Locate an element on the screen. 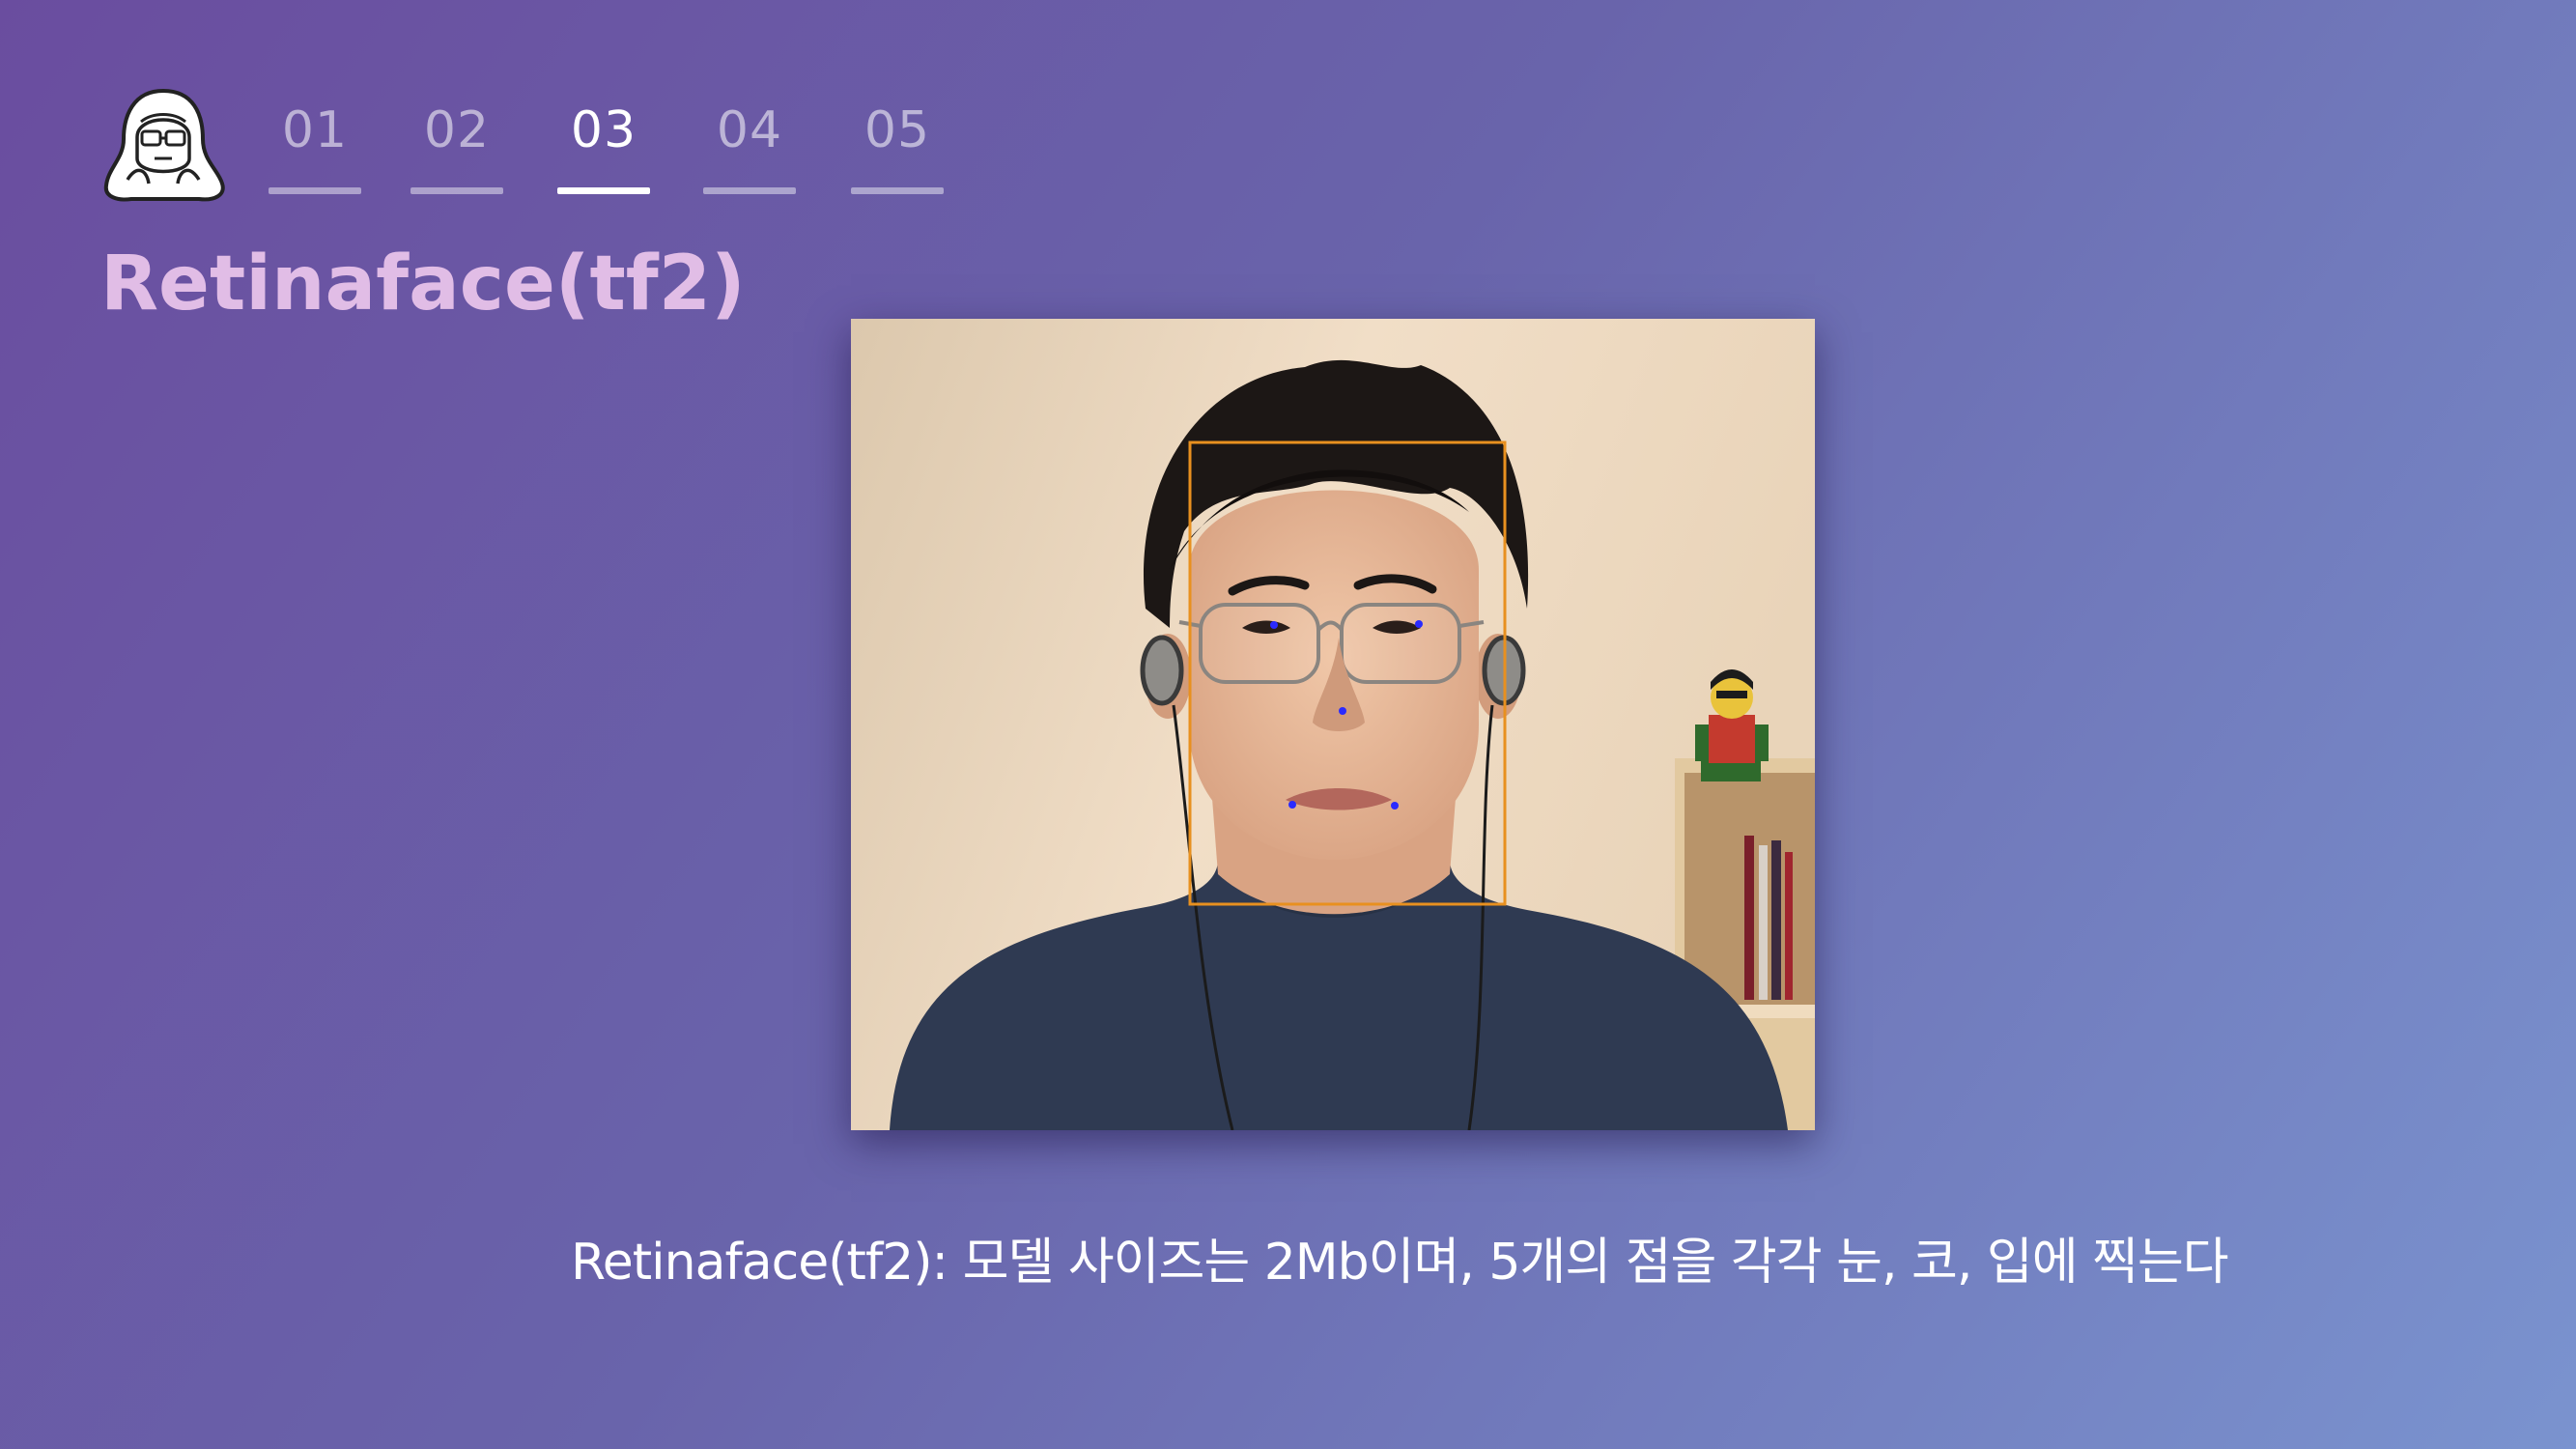 The height and width of the screenshot is (1449, 2576). tab-05-label: 05 is located at coordinates (897, 130).